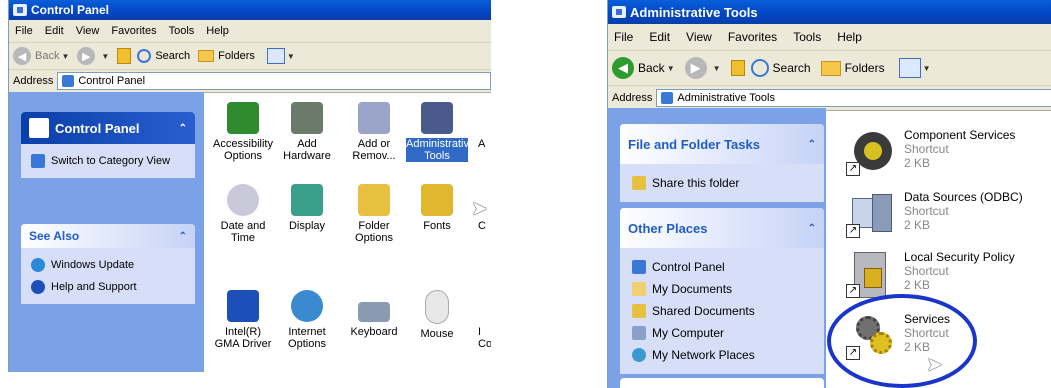 This screenshot has height=388, width=1051. I want to click on component-services-icon: ↗, so click(870, 152).